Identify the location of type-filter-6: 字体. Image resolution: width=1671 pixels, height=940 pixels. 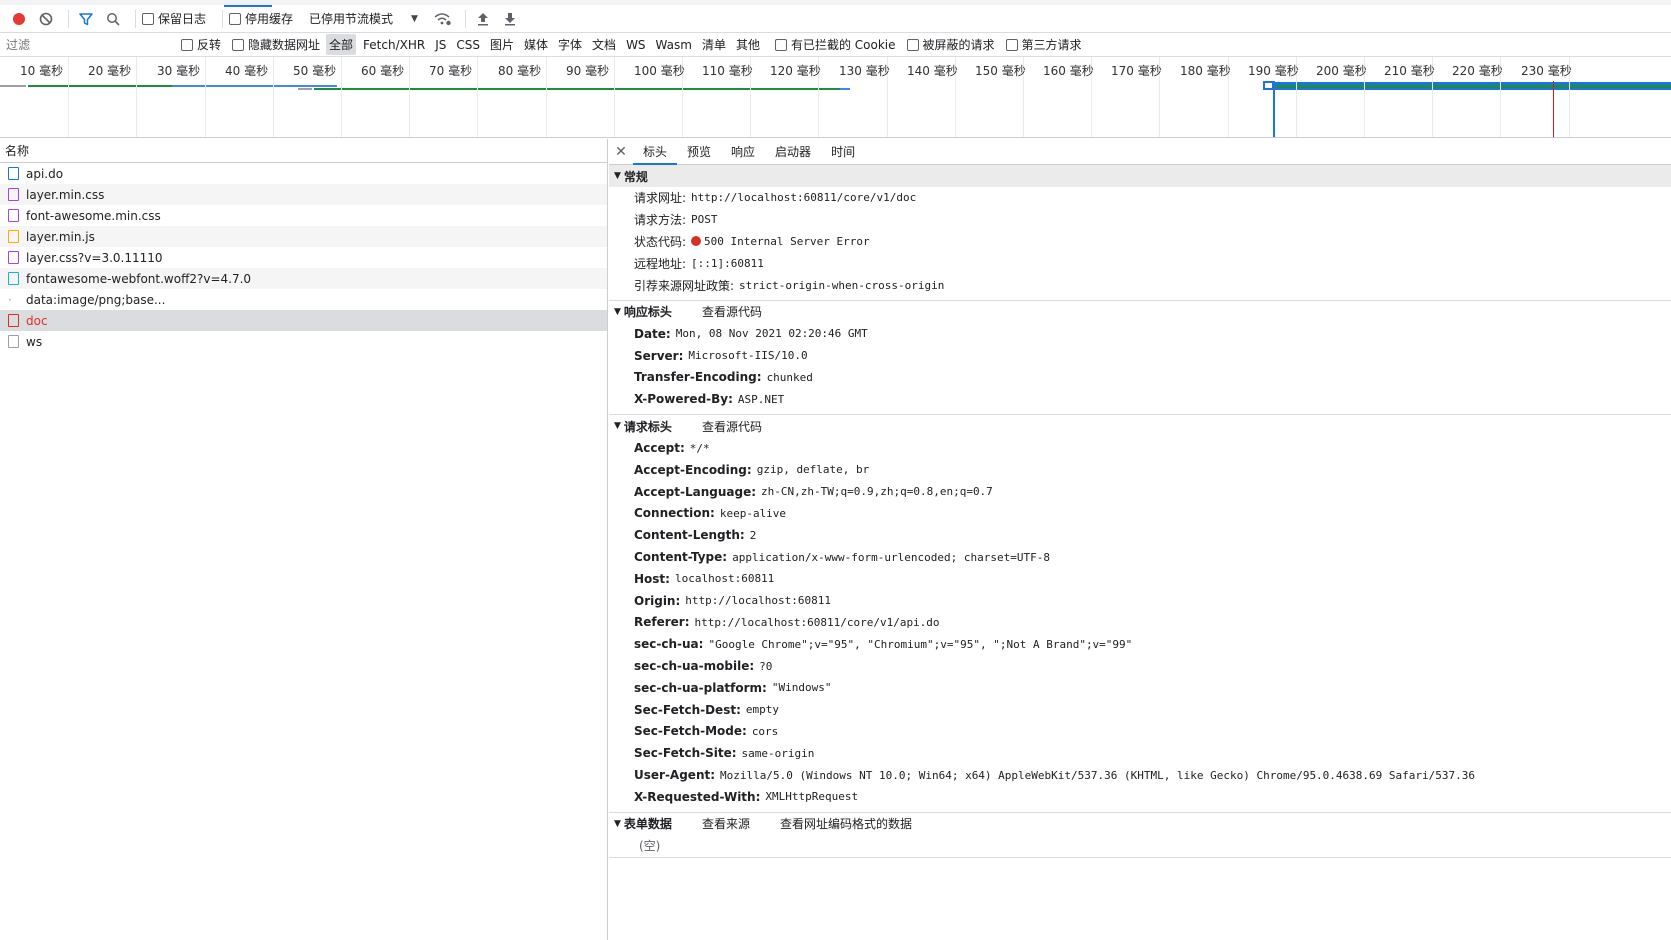
(570, 44).